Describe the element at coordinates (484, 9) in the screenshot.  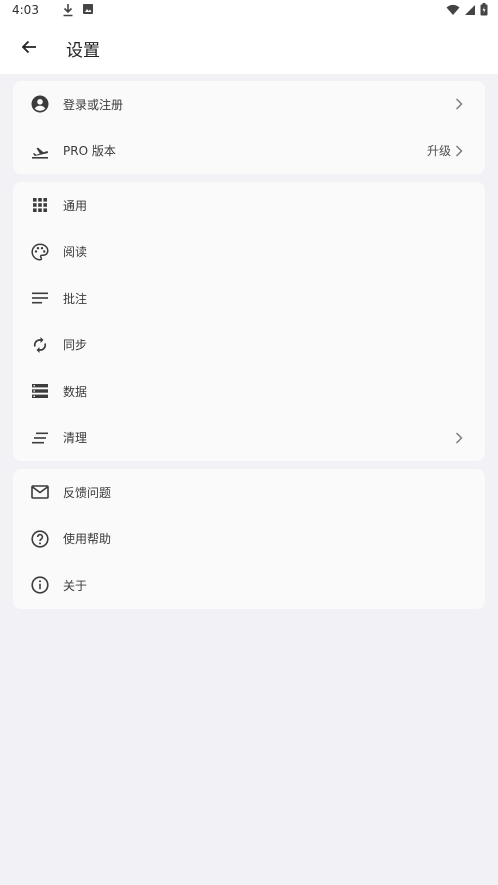
I see `battery-icon` at that location.